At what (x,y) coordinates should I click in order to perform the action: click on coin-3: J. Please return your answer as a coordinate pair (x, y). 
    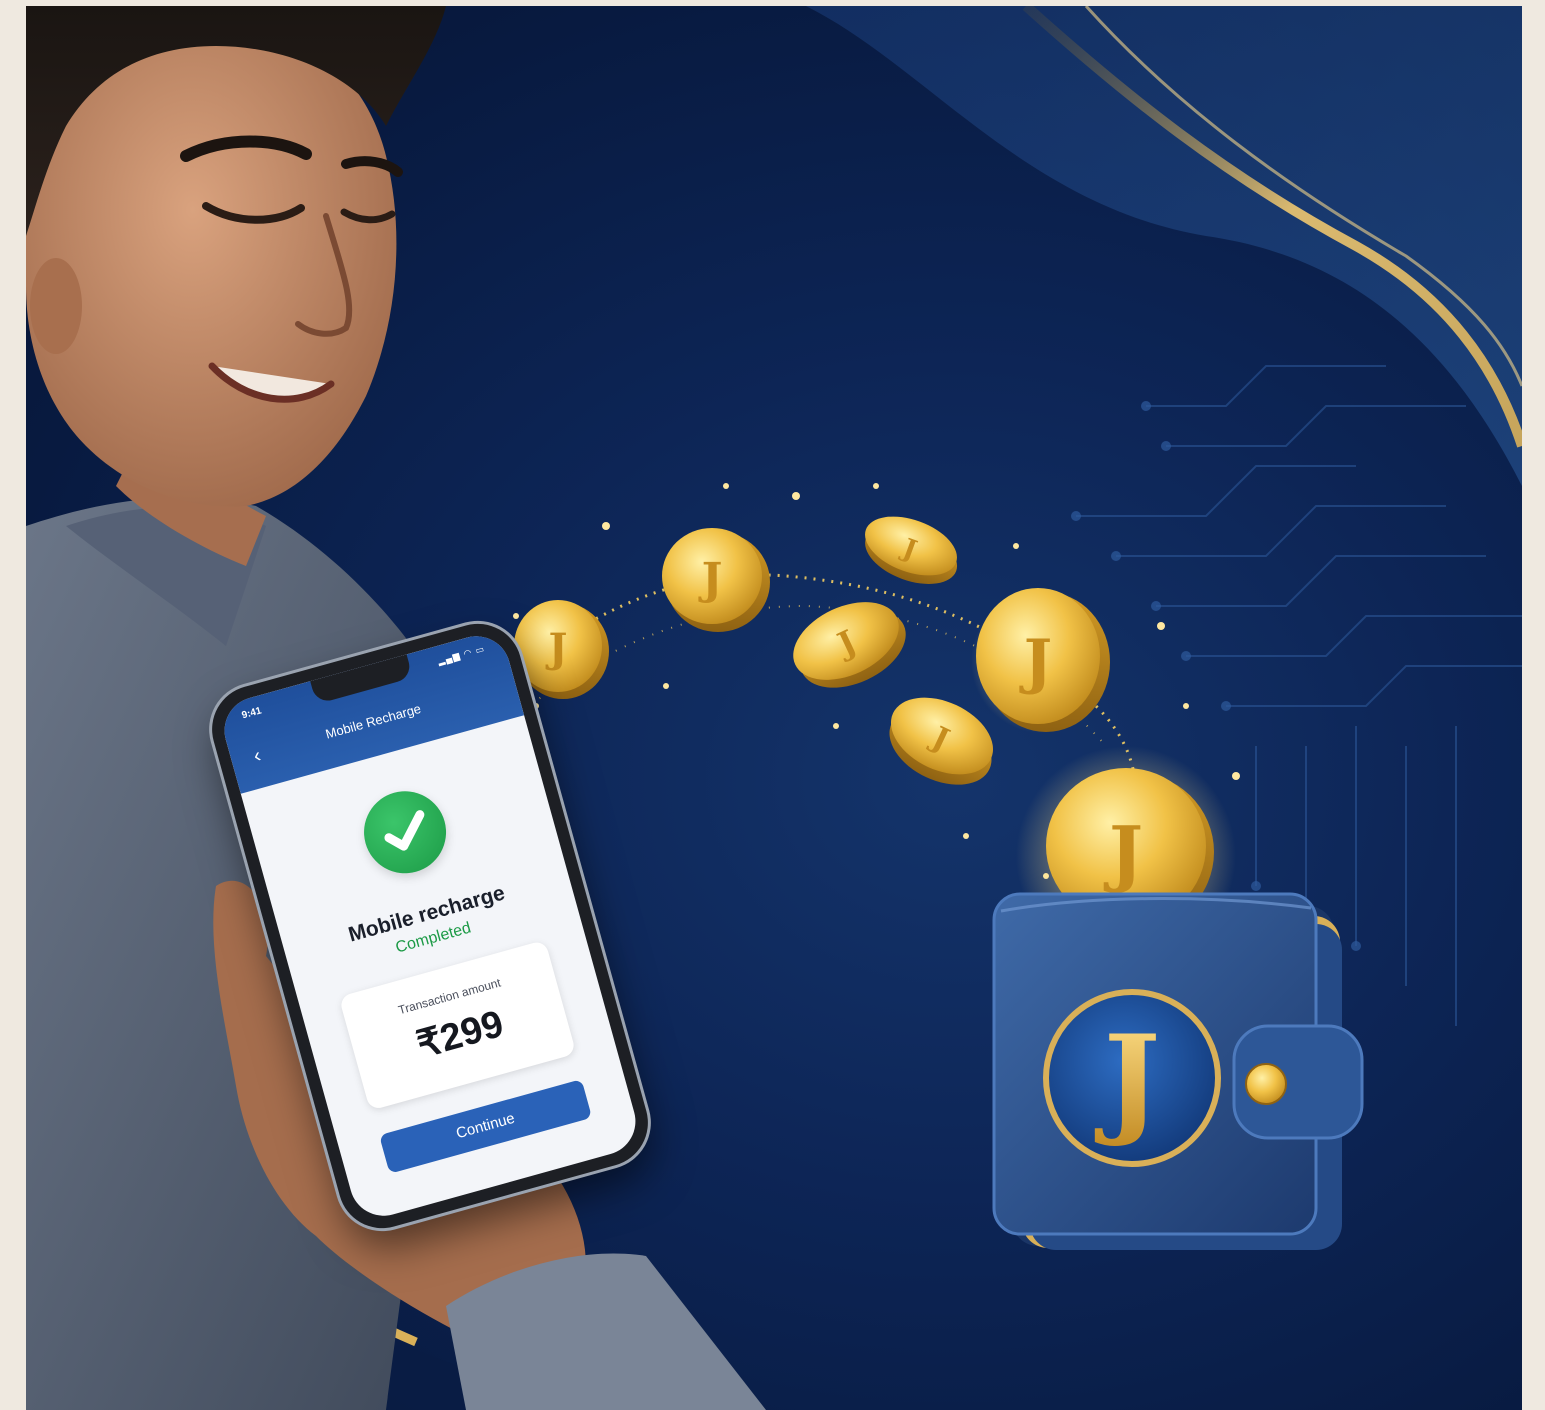
    Looking at the image, I should click on (716, 580).